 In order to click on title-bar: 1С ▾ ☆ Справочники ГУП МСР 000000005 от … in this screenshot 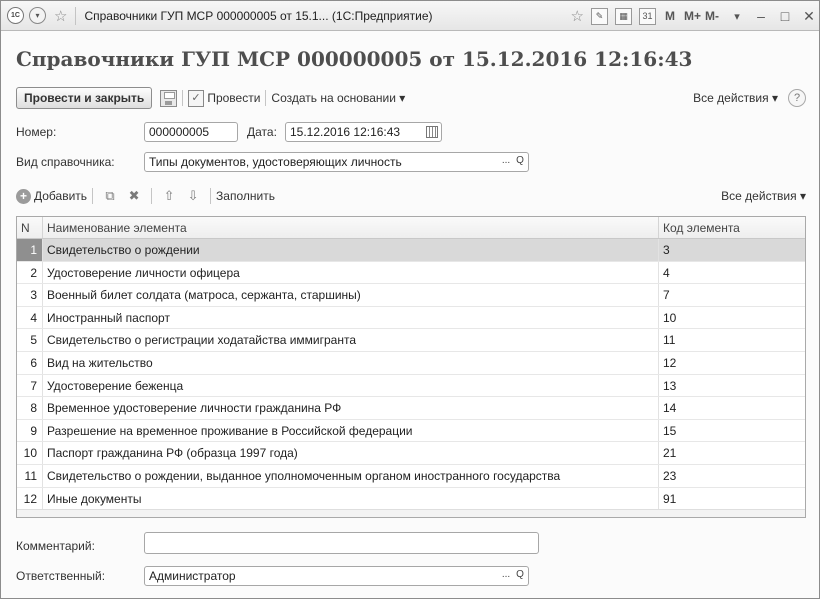, I will do `click(410, 16)`.